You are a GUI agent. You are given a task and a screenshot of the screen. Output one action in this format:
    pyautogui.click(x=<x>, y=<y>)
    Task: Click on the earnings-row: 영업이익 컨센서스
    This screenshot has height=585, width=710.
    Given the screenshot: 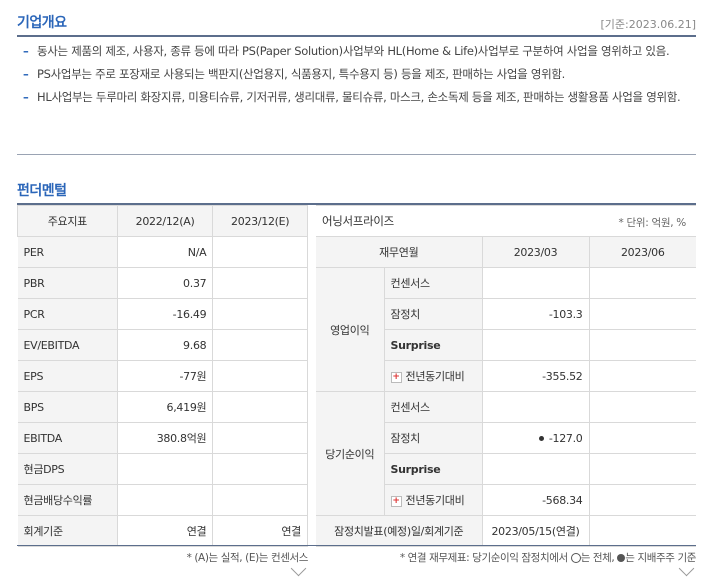 What is the action you would take?
    pyautogui.click(x=506, y=329)
    